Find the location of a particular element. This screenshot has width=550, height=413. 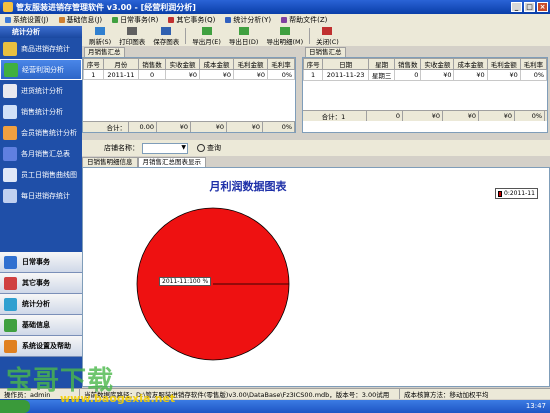

column-header: 月份 is located at coordinates (121, 64).